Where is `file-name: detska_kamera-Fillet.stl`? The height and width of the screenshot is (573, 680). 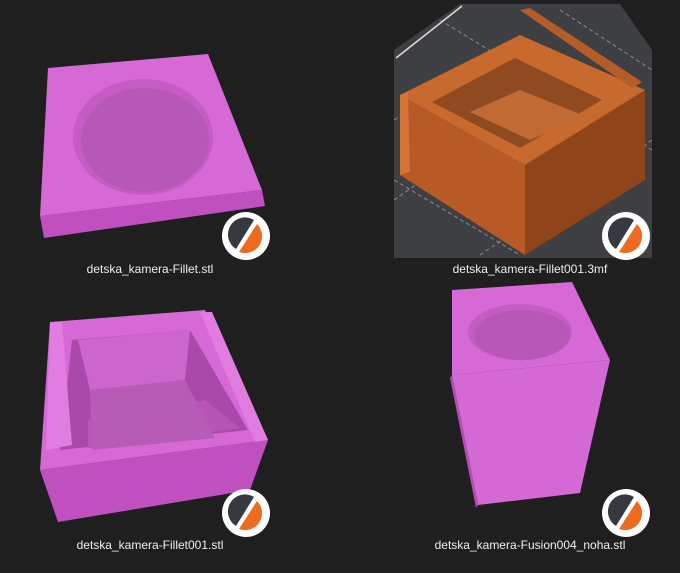
file-name: detska_kamera-Fillet.stl is located at coordinates (150, 269).